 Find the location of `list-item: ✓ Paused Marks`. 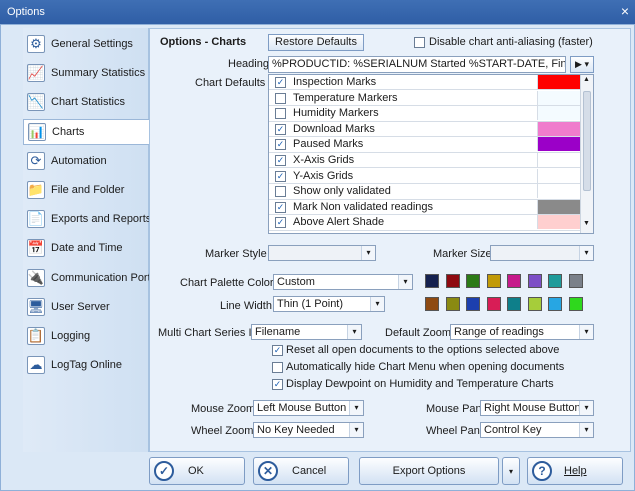

list-item: ✓ Paused Marks is located at coordinates (425, 145).